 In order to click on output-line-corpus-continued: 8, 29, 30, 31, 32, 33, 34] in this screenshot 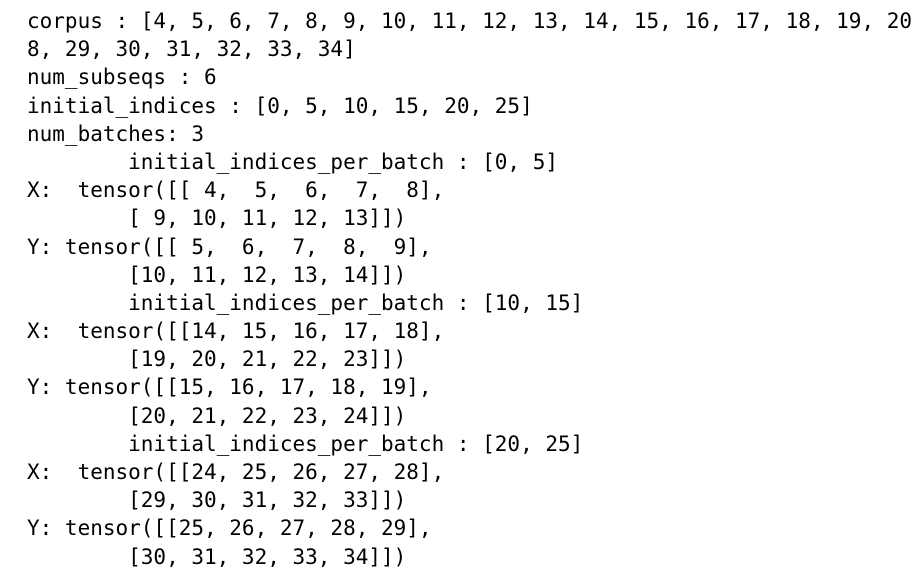, I will do `click(191, 49)`.